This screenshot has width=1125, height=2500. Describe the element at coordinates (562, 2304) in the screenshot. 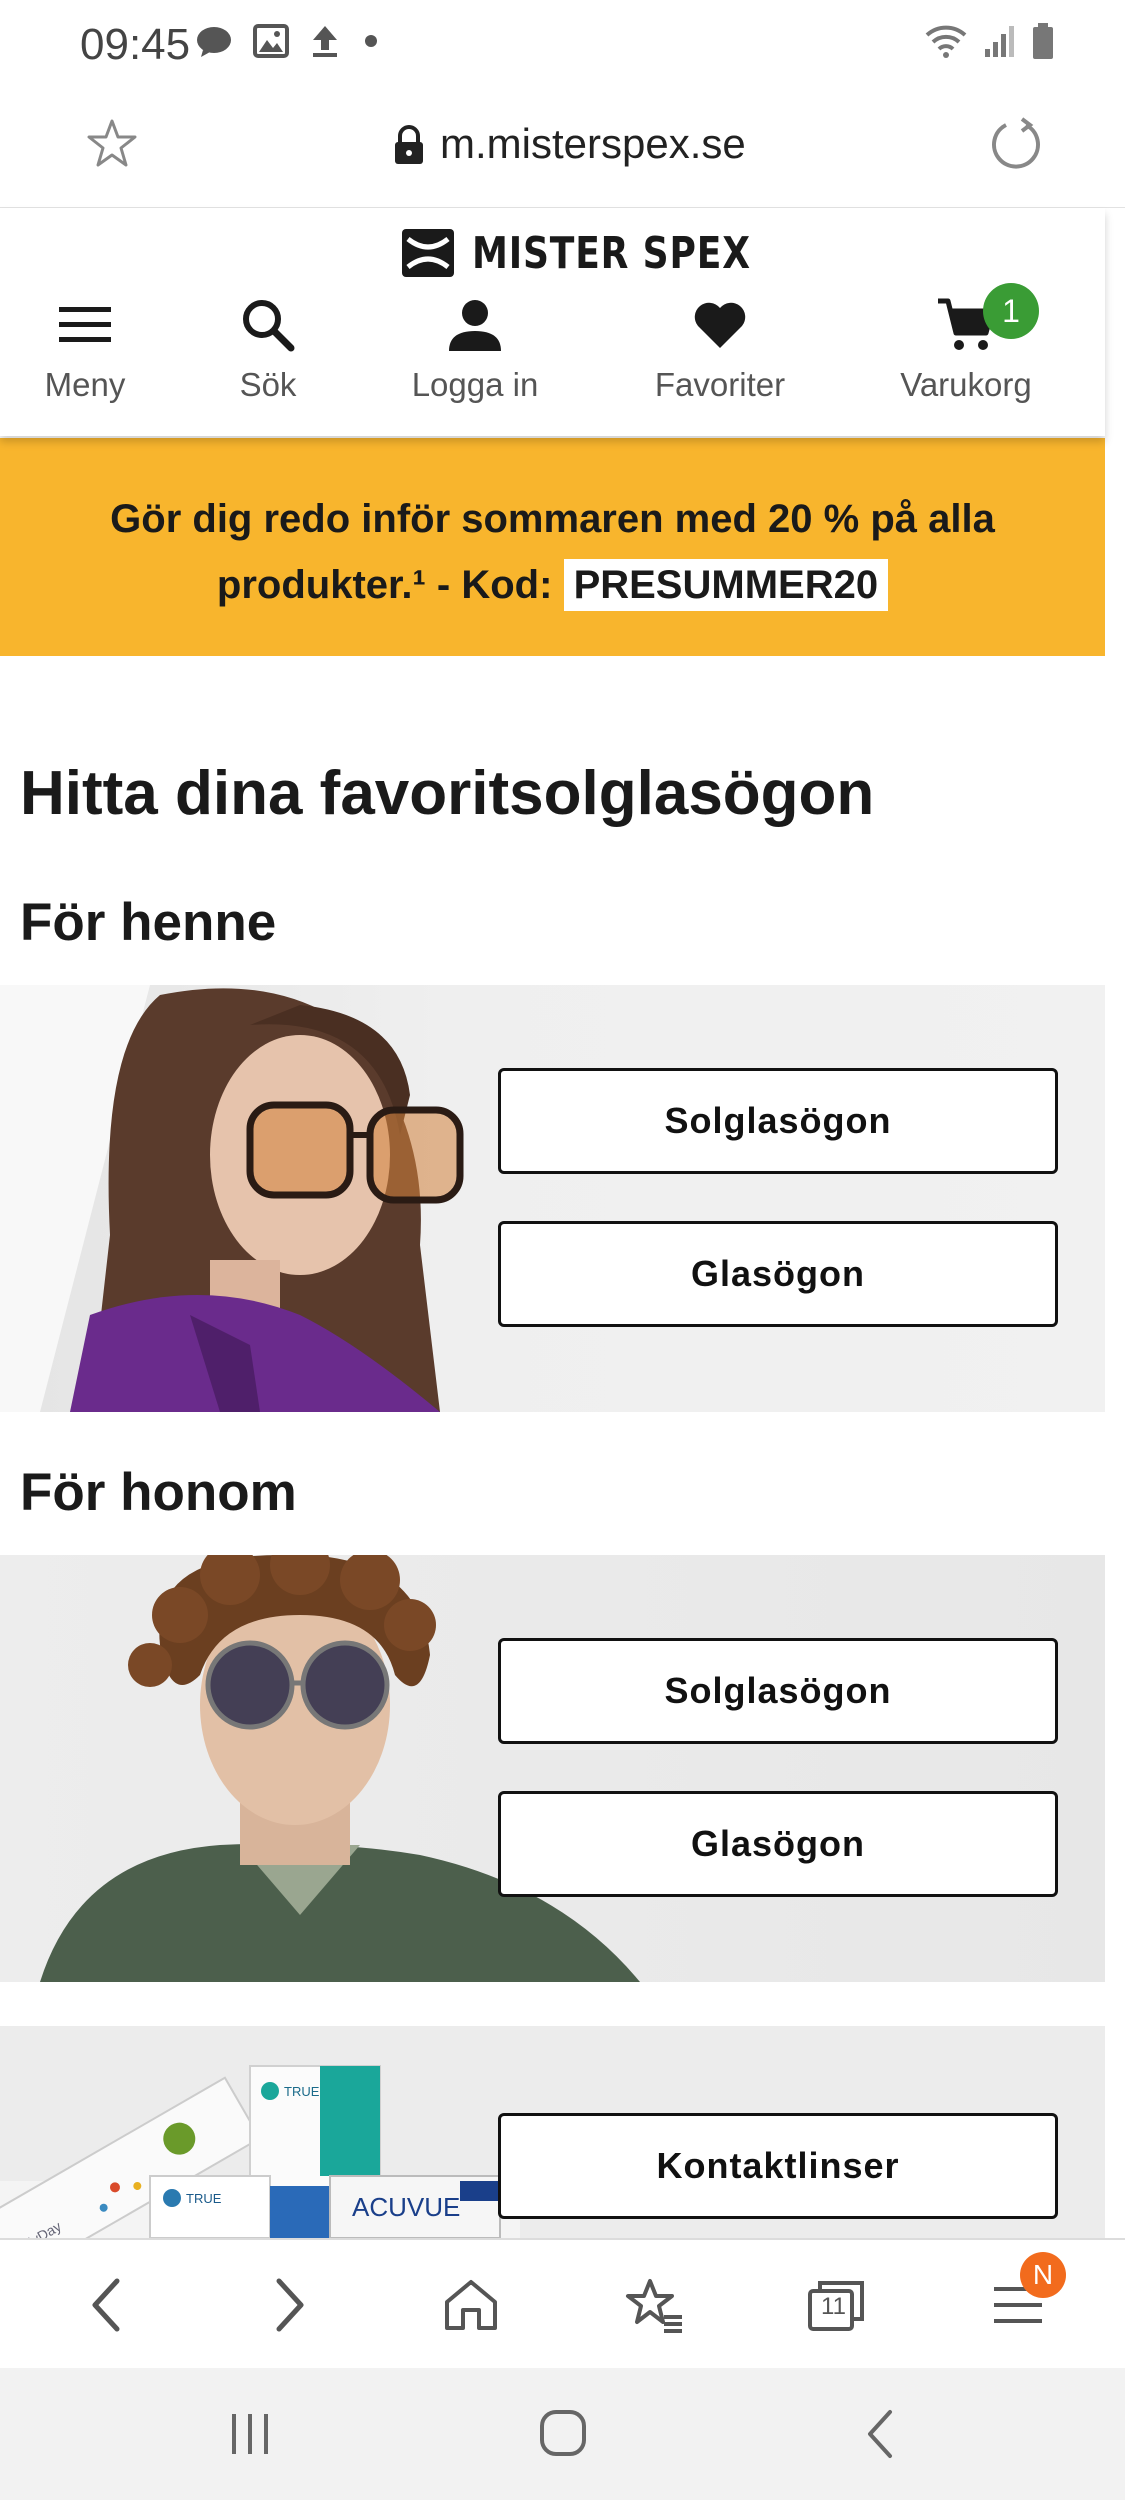

I see `browser-bottom-toolbar` at that location.